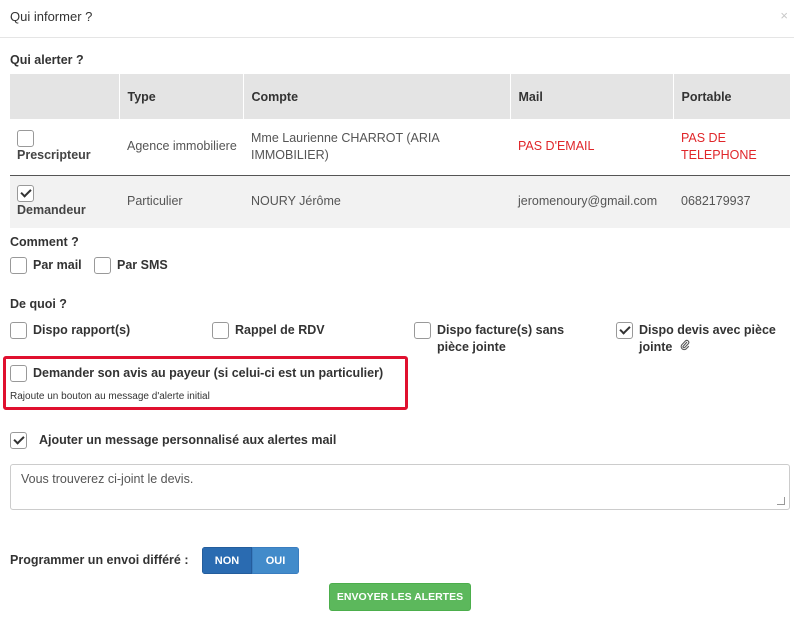 The height and width of the screenshot is (618, 794). What do you see at coordinates (376, 147) in the screenshot?
I see `recipient-account: Mme Laurienne CHARROT (ARIA IMMOBILIER)` at bounding box center [376, 147].